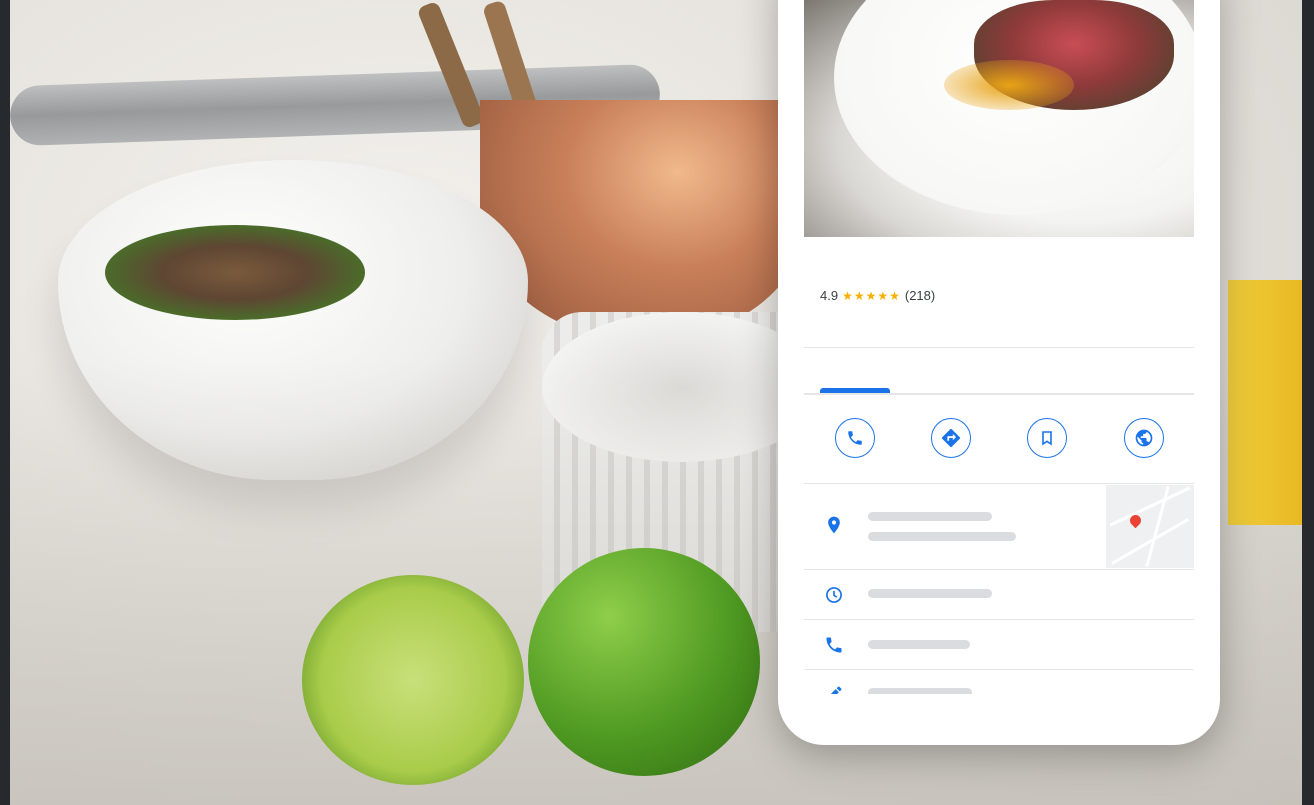  Describe the element at coordinates (834, 525) in the screenshot. I see `location-pin-icon` at that location.